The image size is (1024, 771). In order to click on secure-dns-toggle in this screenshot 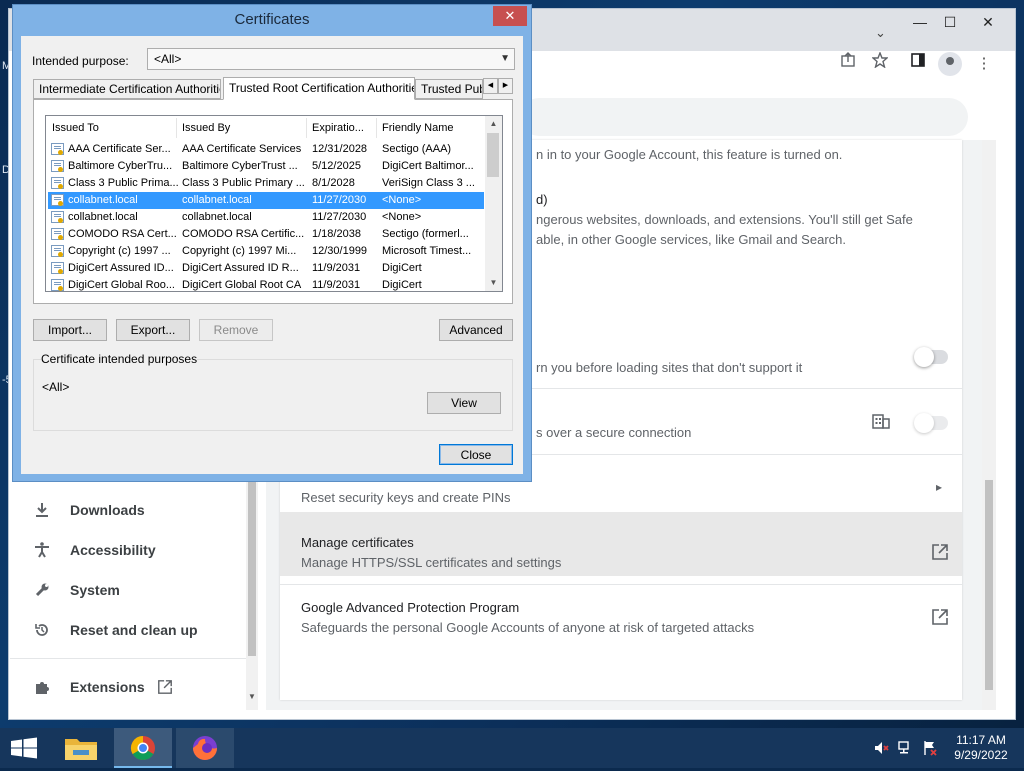, I will do `click(931, 423)`.